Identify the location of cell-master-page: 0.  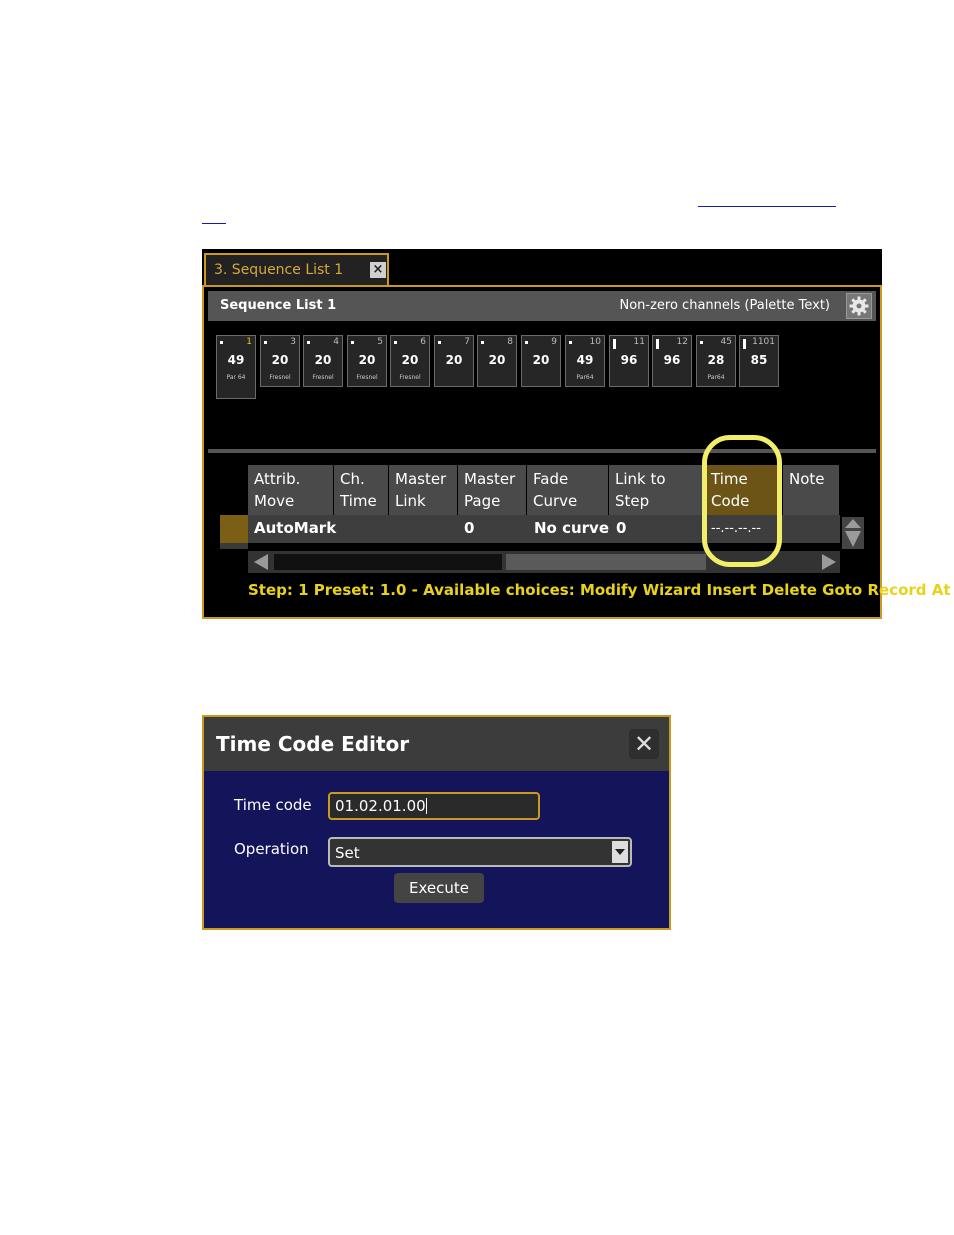
(469, 528).